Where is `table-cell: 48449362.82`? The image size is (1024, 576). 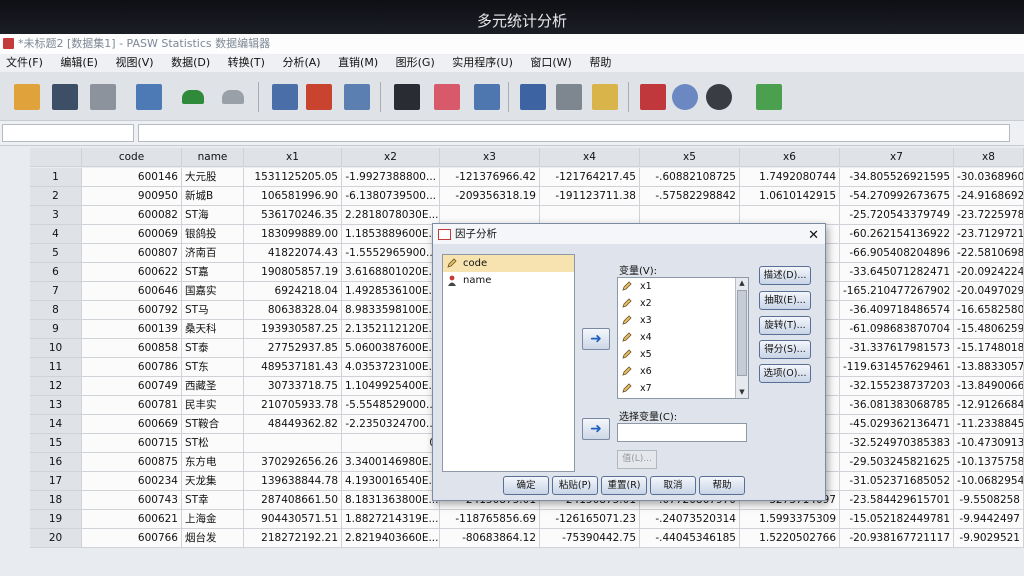
table-cell: 48449362.82 is located at coordinates (293, 424).